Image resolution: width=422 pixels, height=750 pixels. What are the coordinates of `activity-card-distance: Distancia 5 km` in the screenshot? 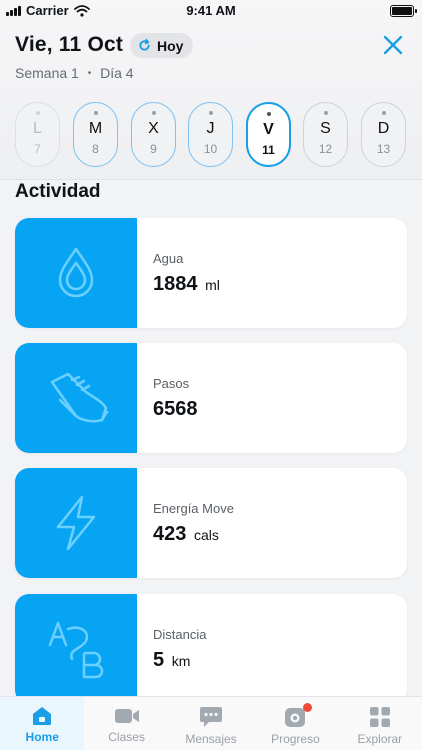 It's located at (211, 649).